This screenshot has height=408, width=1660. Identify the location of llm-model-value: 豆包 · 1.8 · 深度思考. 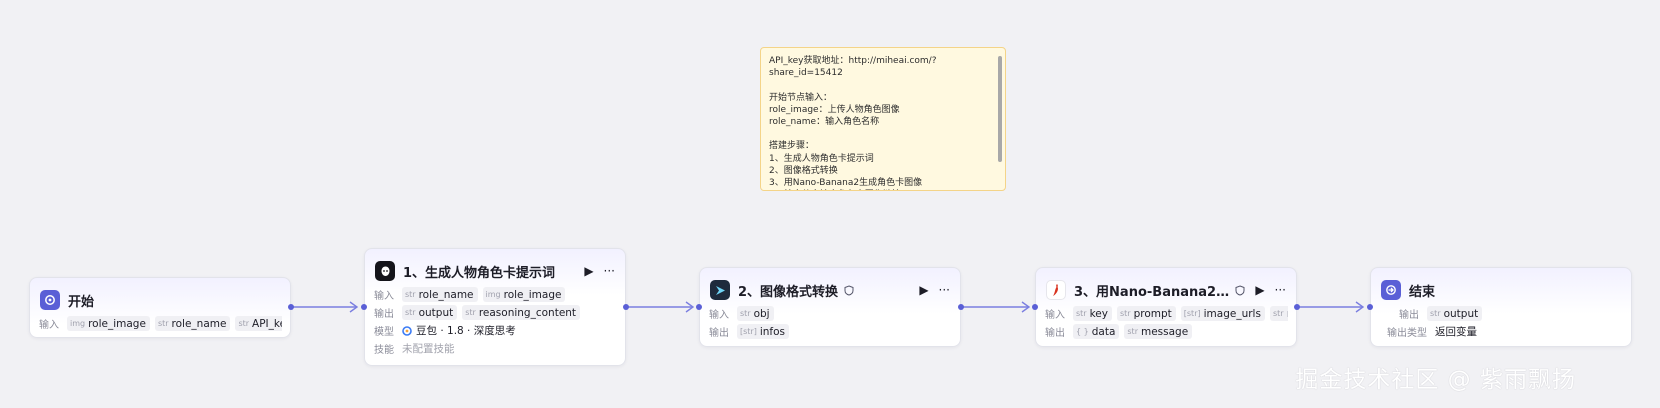
(466, 331).